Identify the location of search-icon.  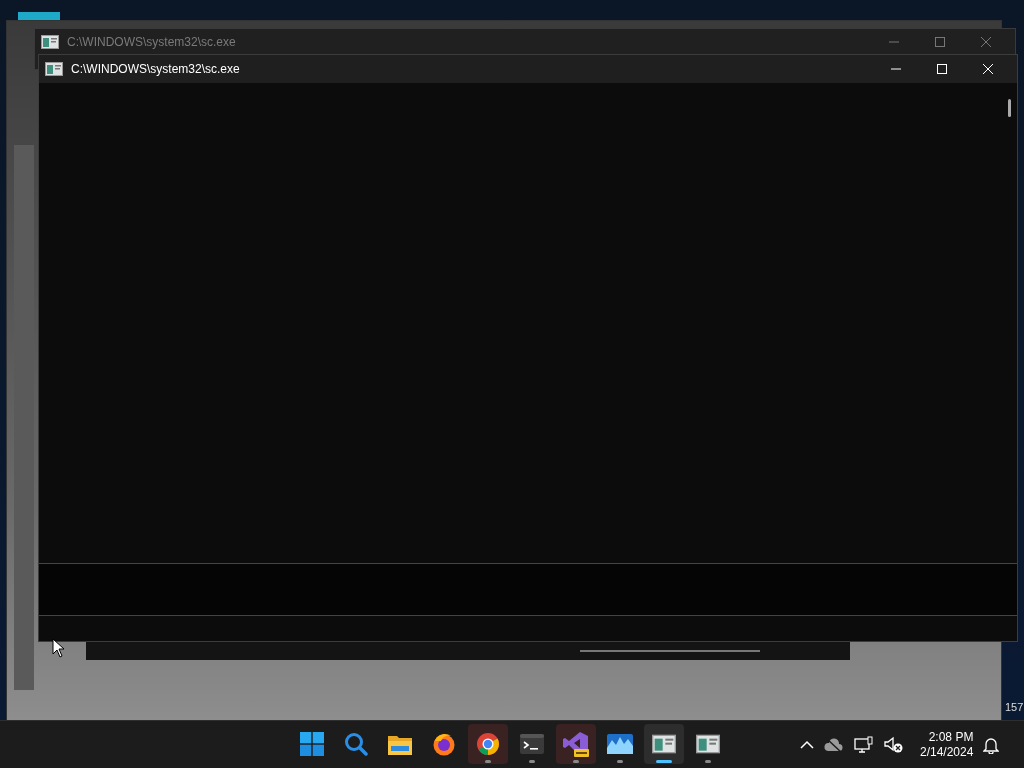
(356, 744).